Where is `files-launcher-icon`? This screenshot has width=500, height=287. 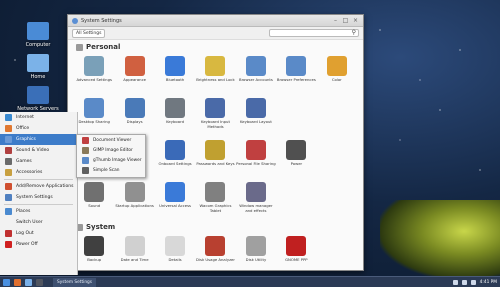
files-launcher-icon is located at coordinates (28, 282).